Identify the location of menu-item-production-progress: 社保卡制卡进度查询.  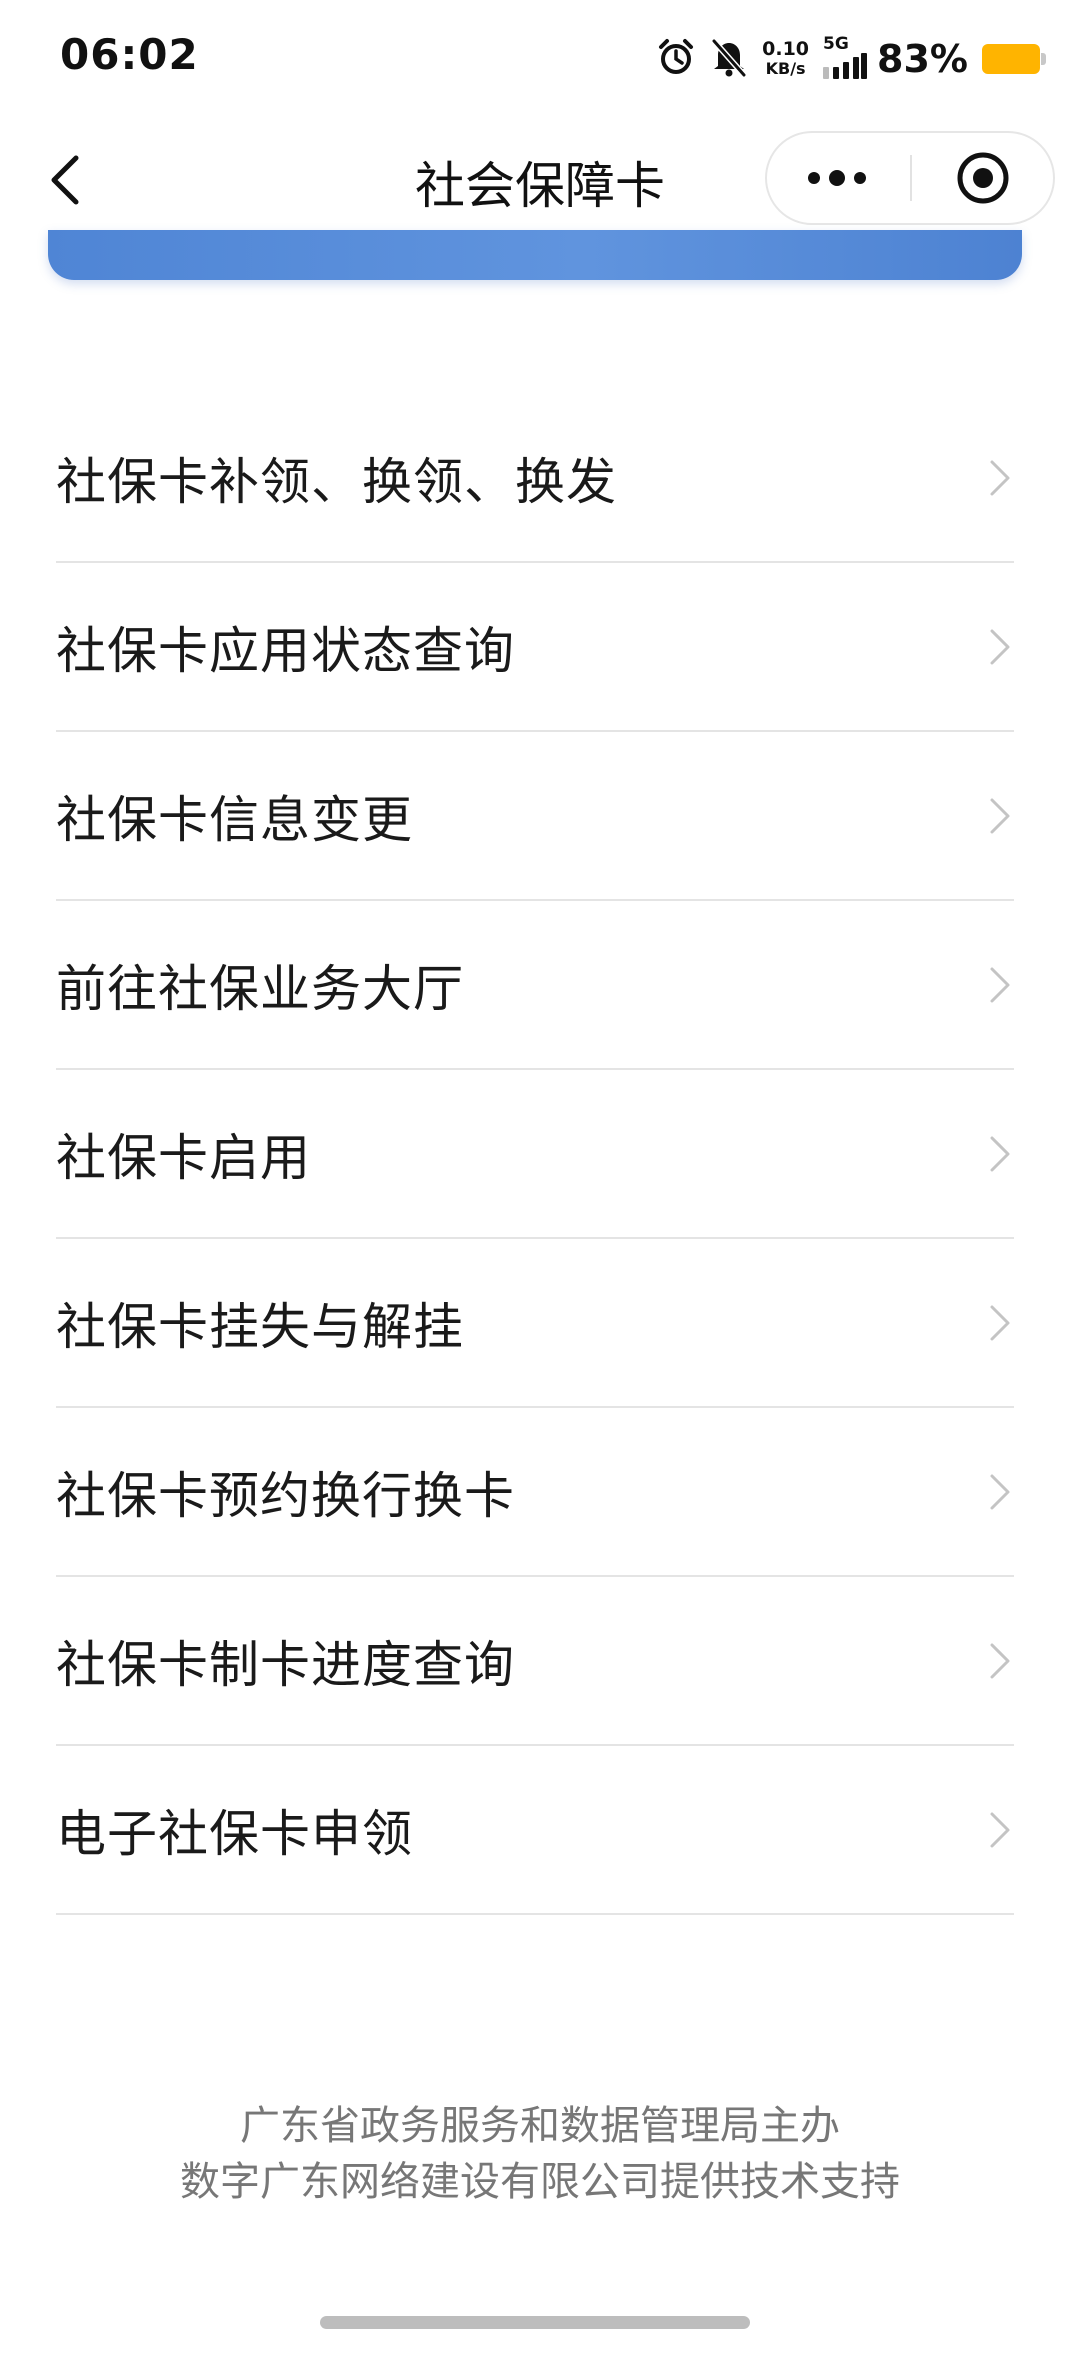
(535, 1661).